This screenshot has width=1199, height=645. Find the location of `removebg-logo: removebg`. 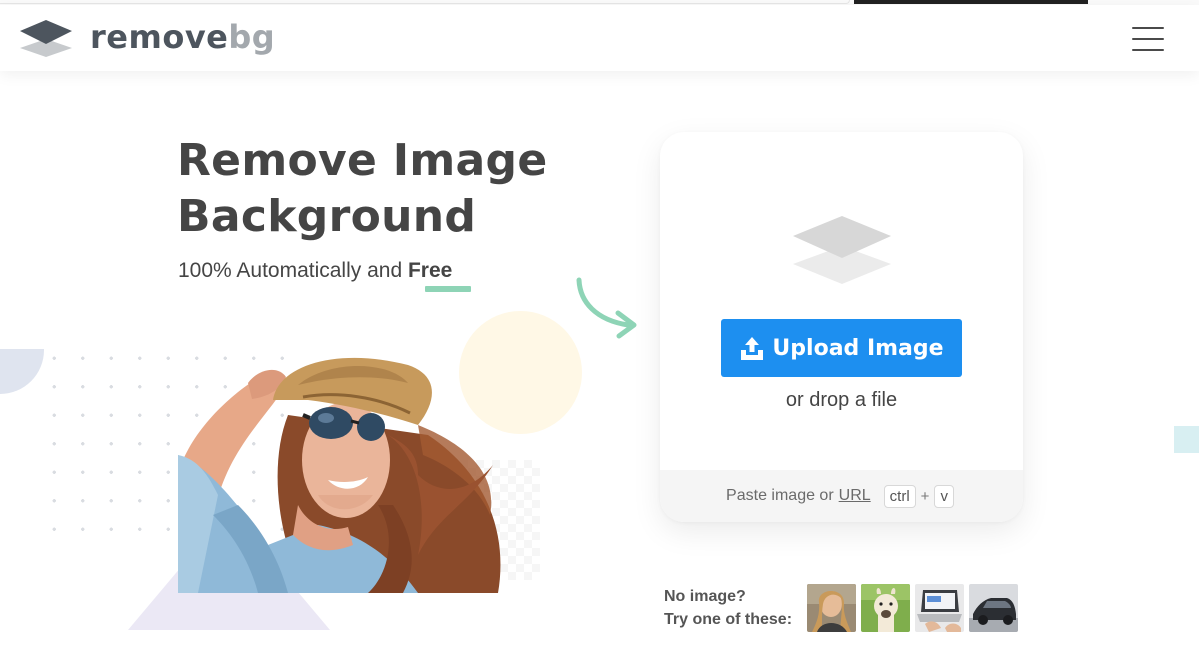

removebg-logo: removebg is located at coordinates (146, 37).